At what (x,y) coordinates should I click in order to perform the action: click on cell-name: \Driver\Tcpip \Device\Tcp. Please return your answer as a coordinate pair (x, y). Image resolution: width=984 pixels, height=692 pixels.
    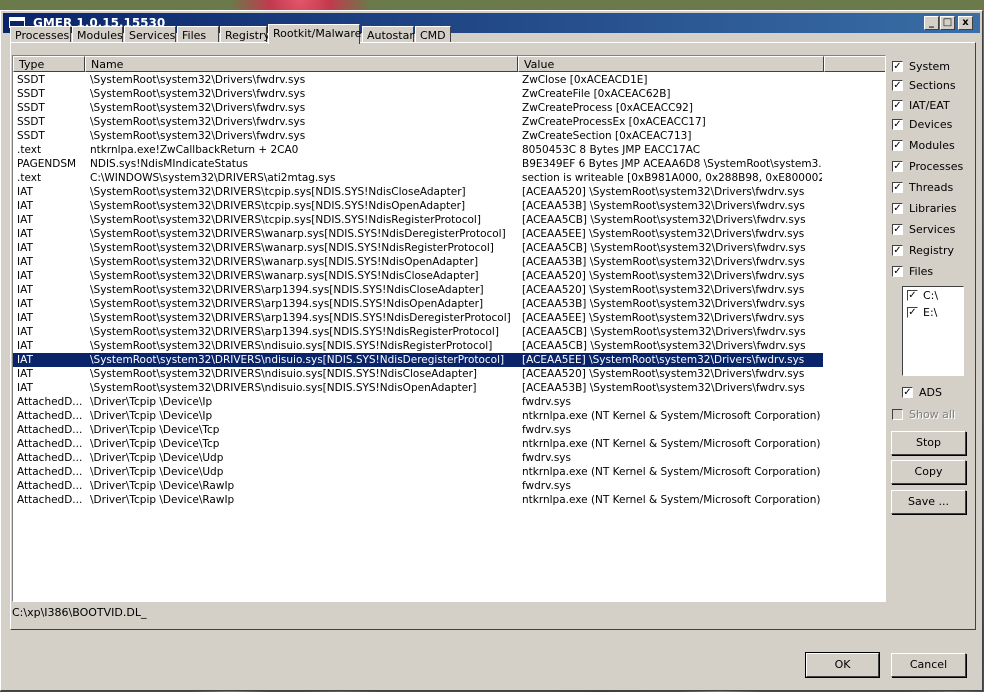
    Looking at the image, I should click on (155, 430).